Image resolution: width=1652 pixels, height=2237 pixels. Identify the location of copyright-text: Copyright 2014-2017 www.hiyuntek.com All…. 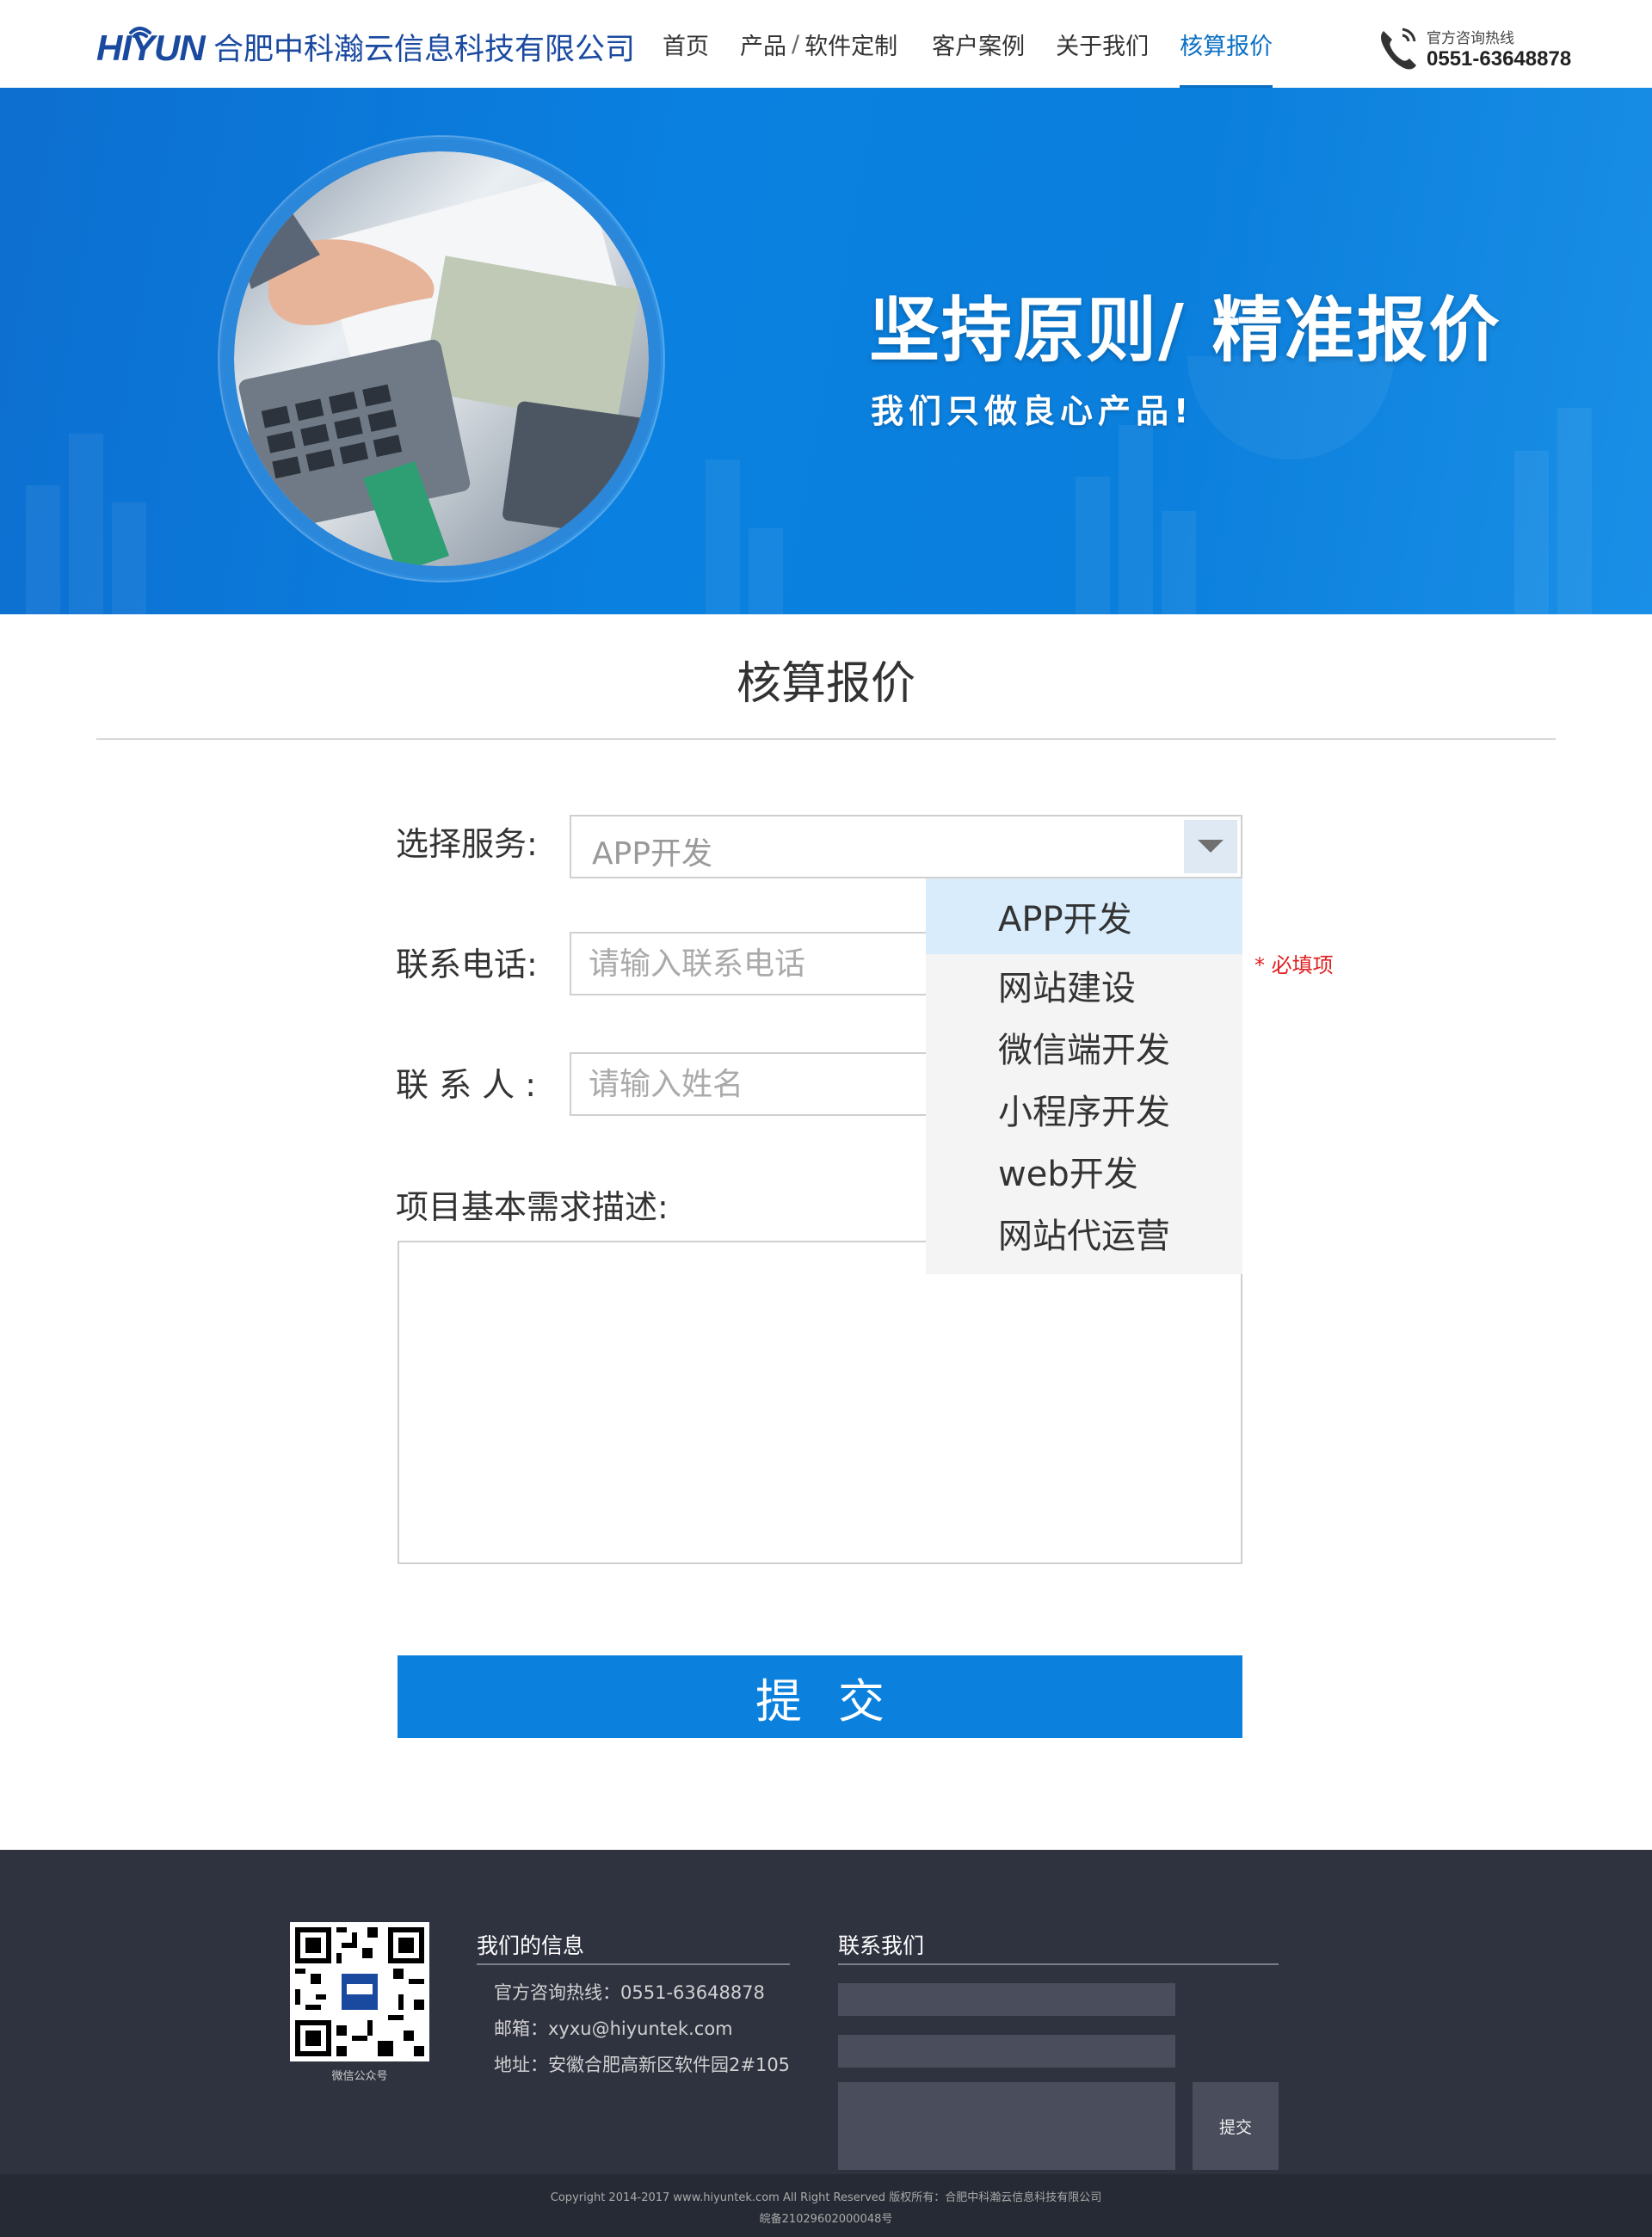
(826, 2197).